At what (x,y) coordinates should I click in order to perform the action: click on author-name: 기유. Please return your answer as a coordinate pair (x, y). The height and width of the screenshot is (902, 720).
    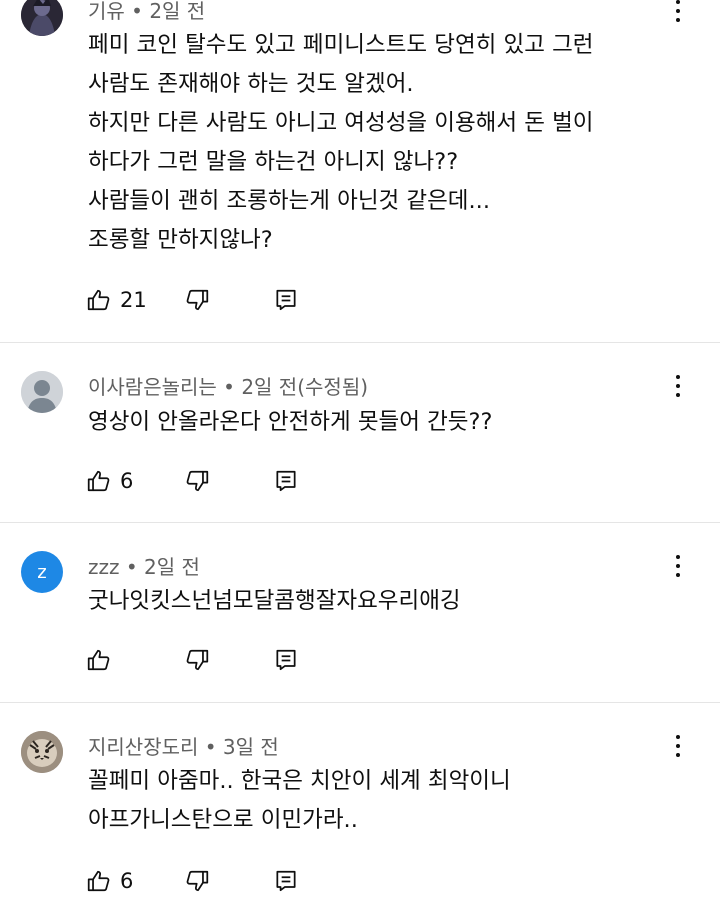
    Looking at the image, I should click on (106, 11).